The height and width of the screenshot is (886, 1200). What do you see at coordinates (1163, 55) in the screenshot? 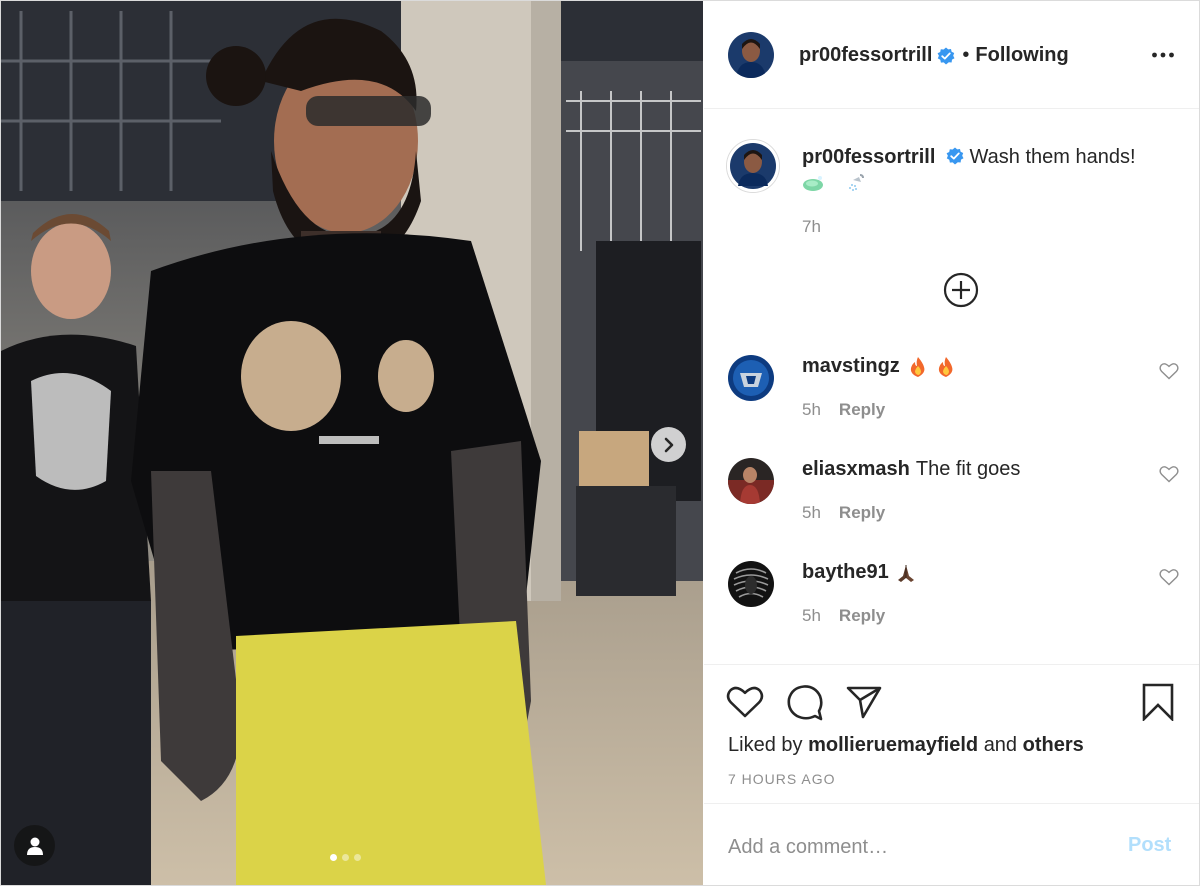
I see `more-options-icon` at bounding box center [1163, 55].